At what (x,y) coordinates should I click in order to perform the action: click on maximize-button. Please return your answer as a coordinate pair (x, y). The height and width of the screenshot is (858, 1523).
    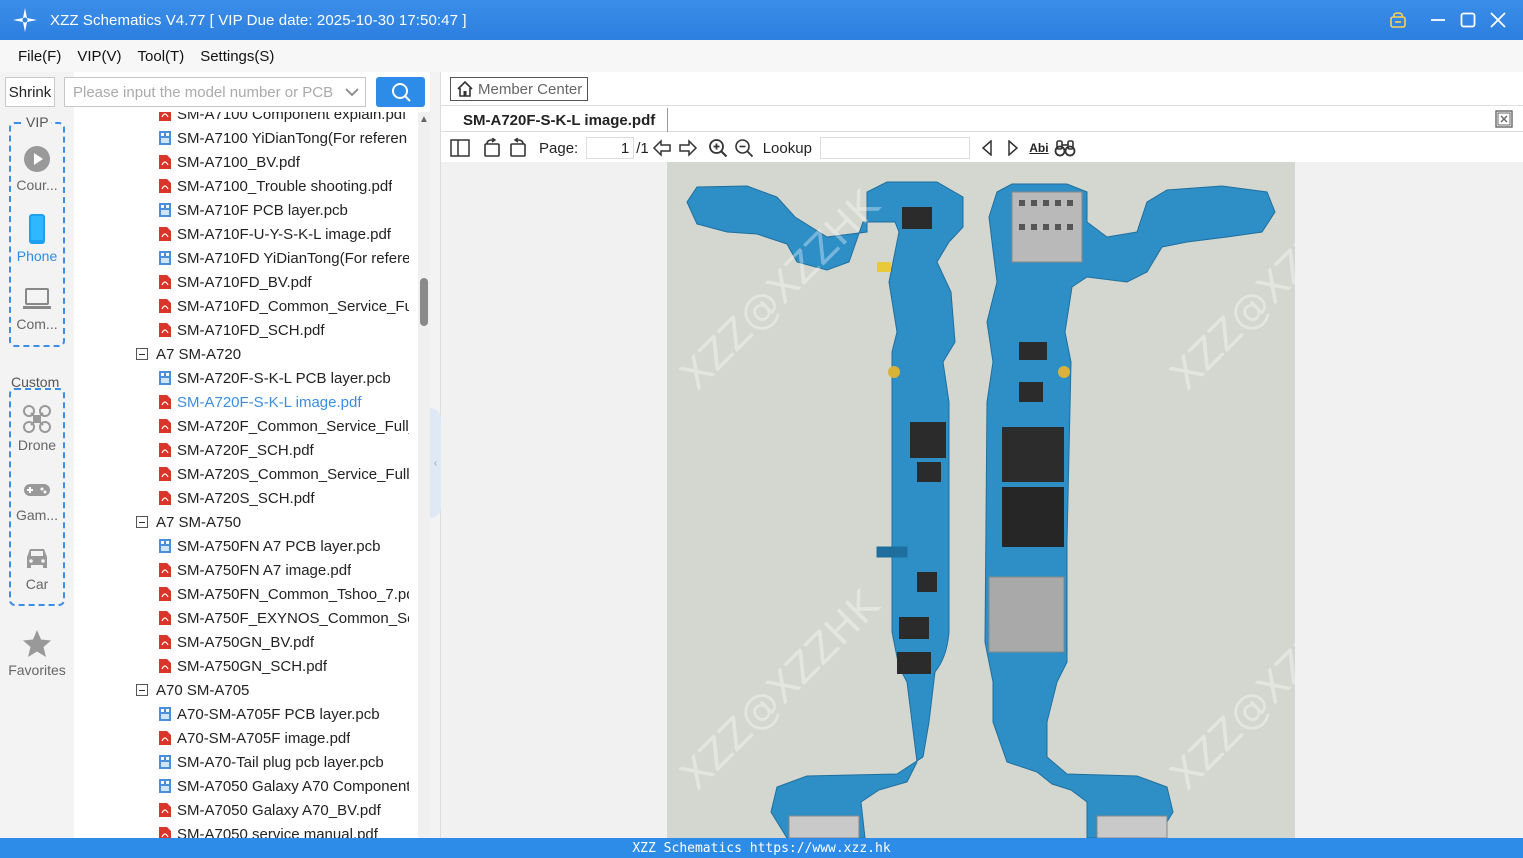
    Looking at the image, I should click on (1468, 20).